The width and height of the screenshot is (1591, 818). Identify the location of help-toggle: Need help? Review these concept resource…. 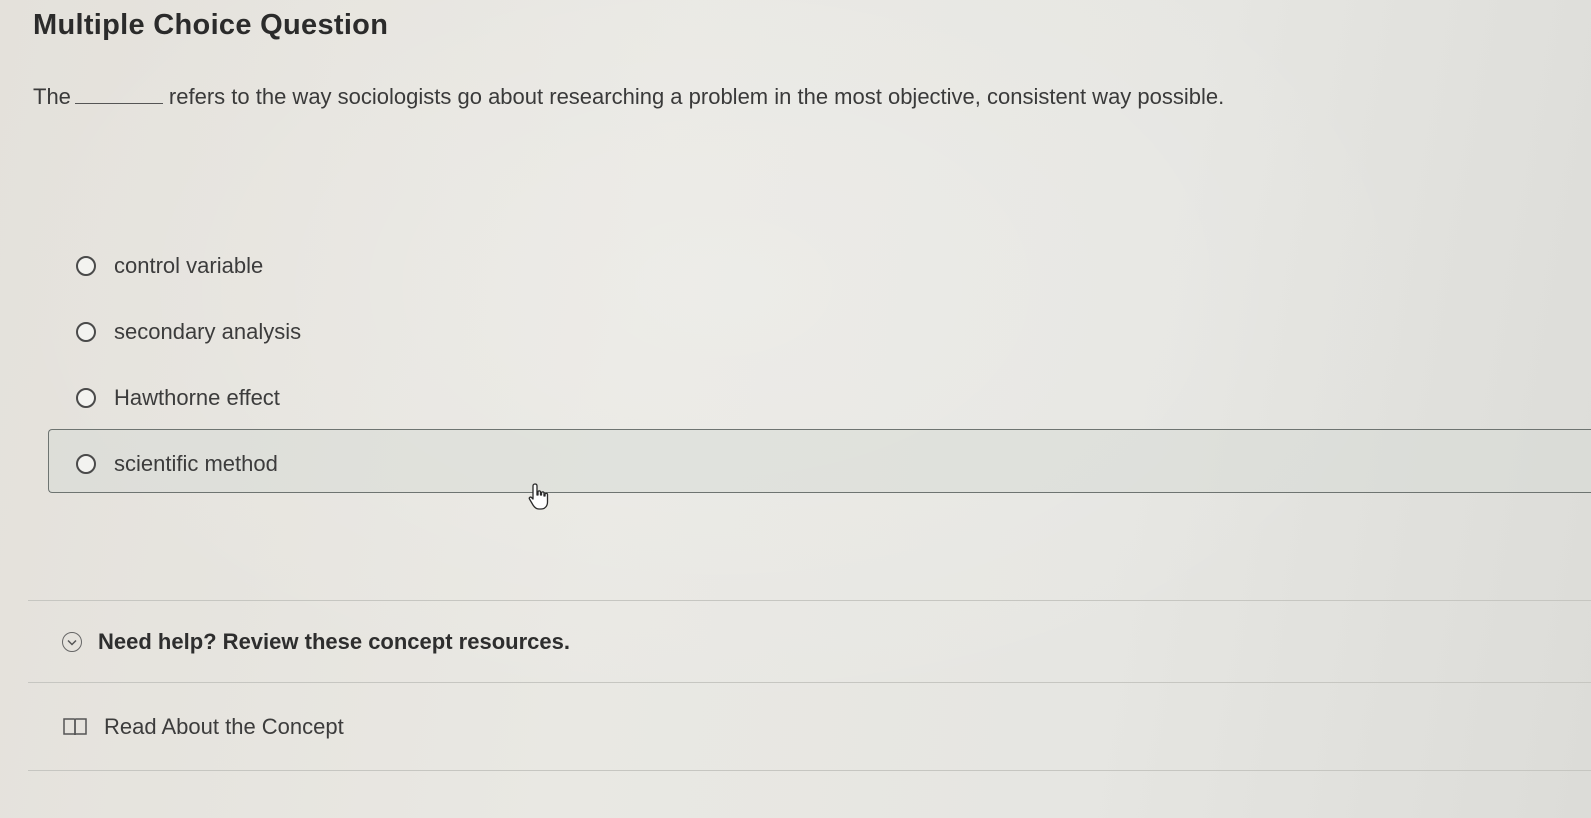
(316, 642).